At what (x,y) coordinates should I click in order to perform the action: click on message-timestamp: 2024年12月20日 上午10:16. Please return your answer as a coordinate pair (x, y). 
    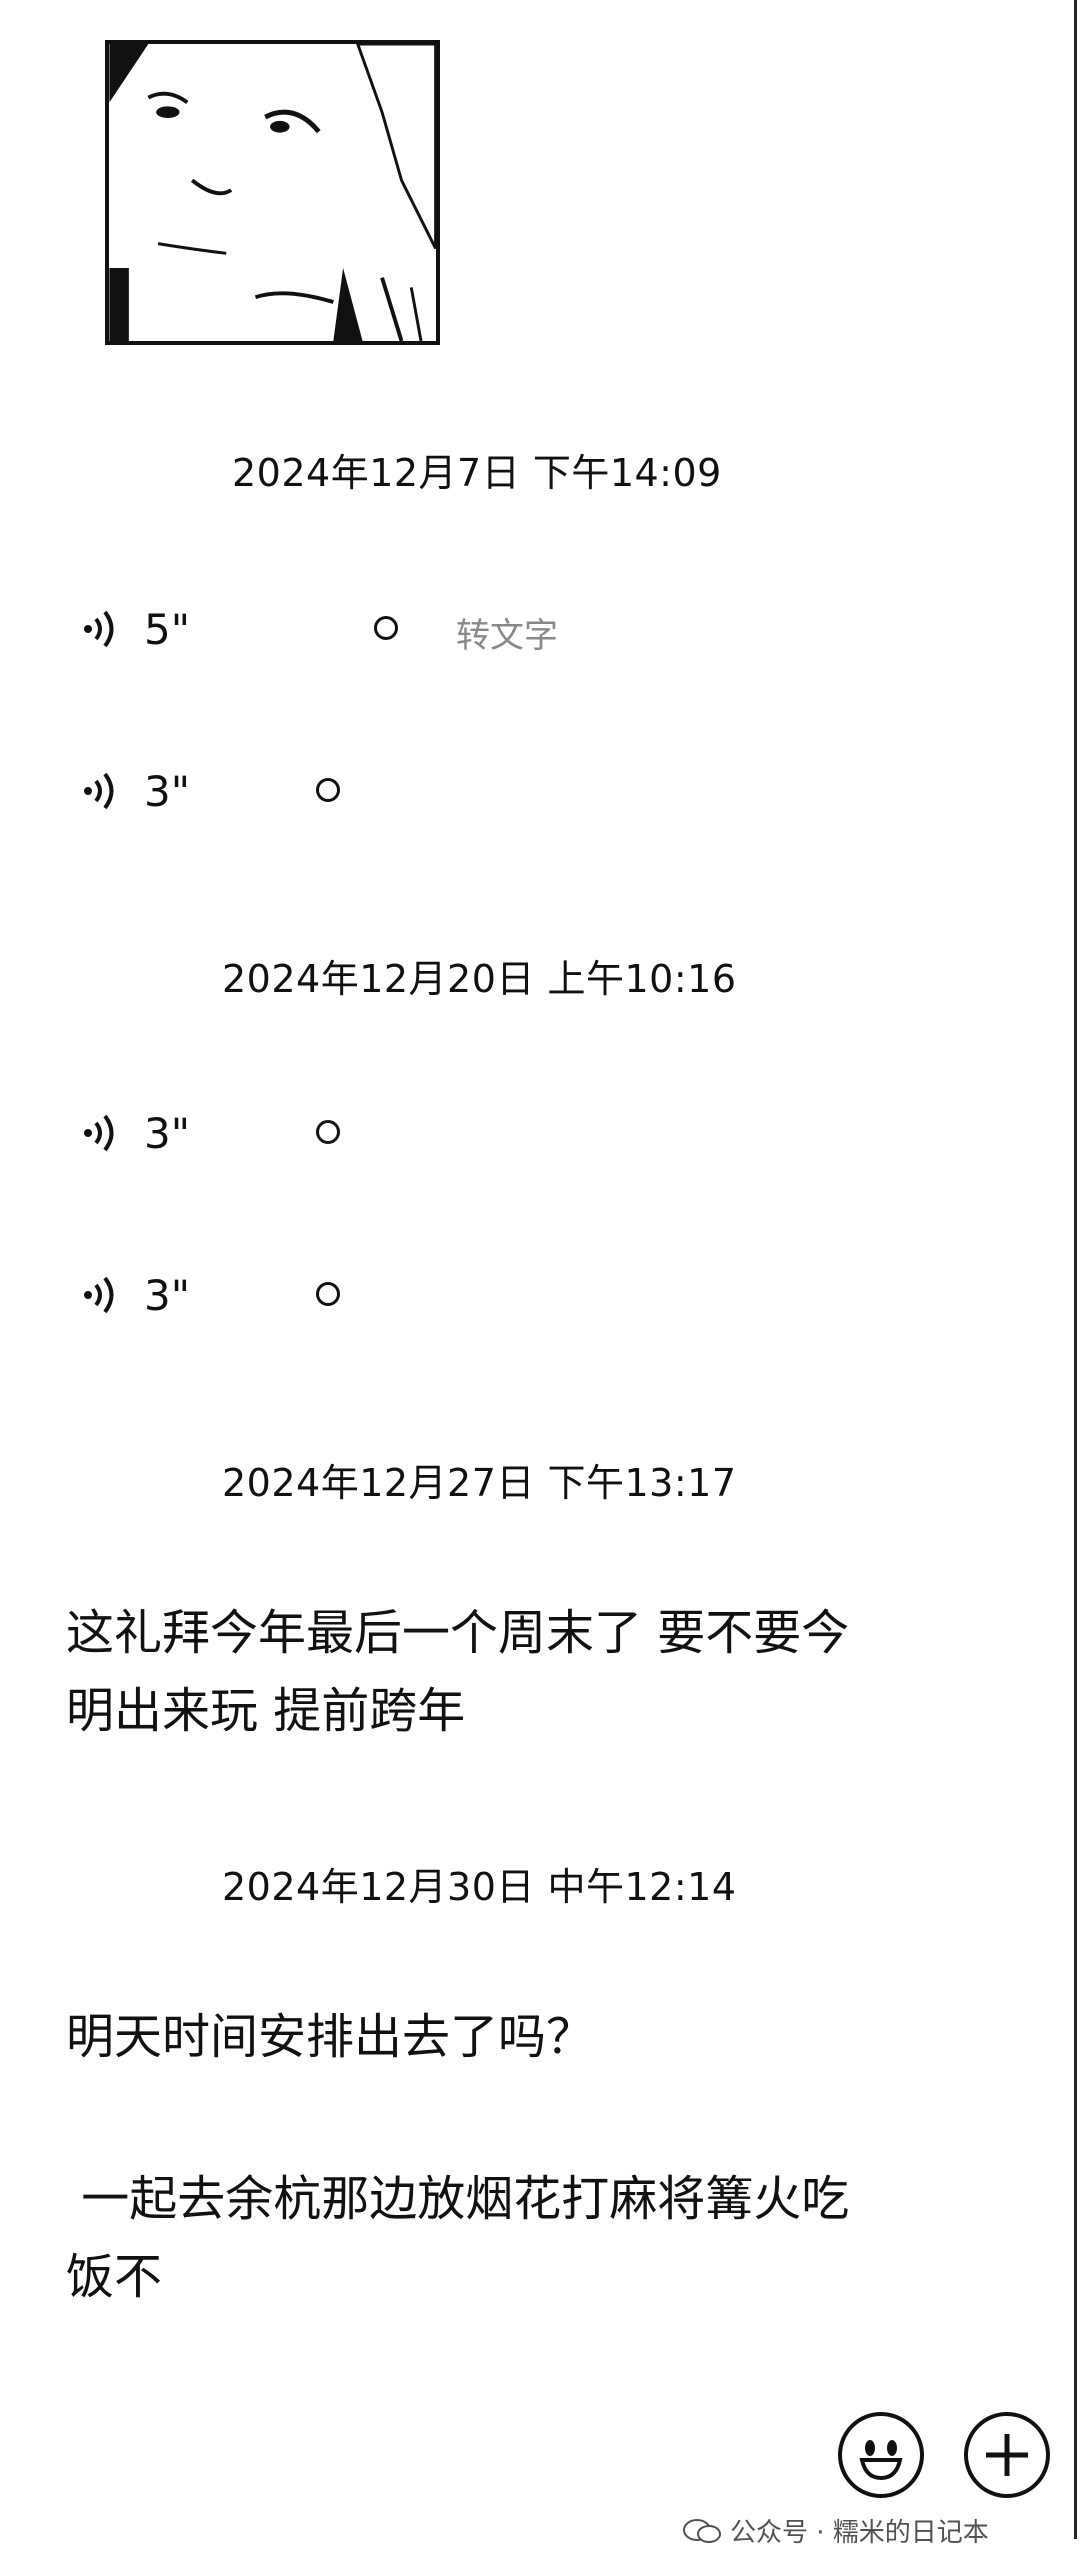
    Looking at the image, I should click on (479, 979).